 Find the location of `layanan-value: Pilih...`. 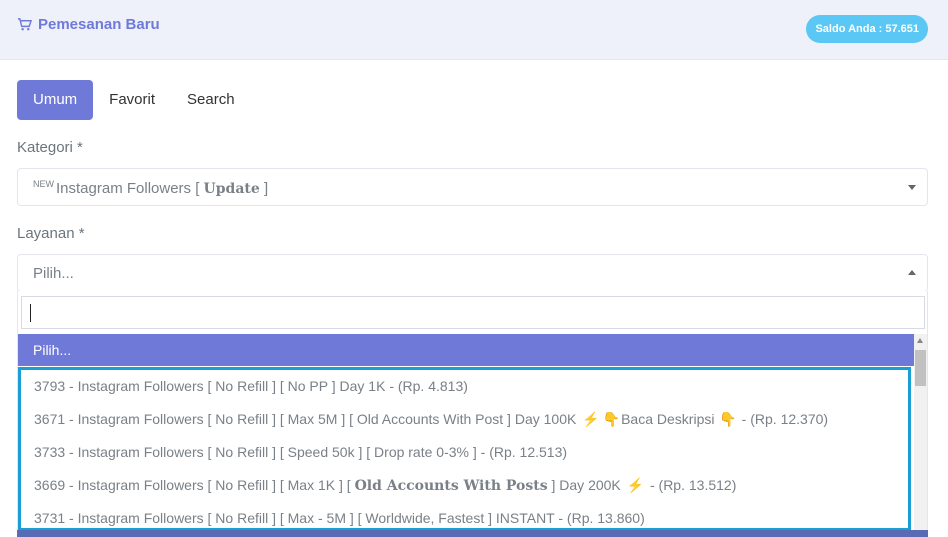

layanan-value: Pilih... is located at coordinates (53, 273).